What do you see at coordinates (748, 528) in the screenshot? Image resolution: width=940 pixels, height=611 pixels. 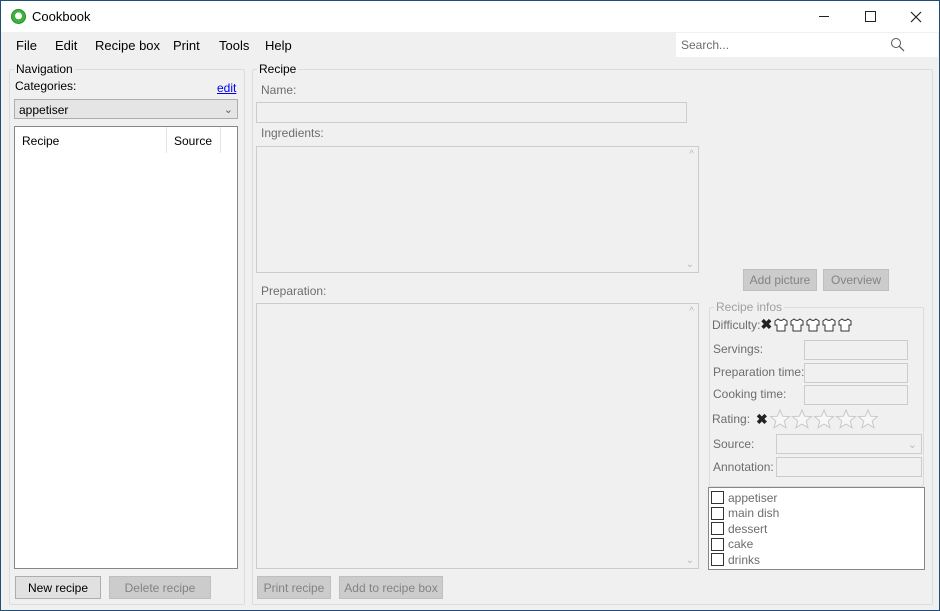 I see `category-checkbox-label: dessert` at bounding box center [748, 528].